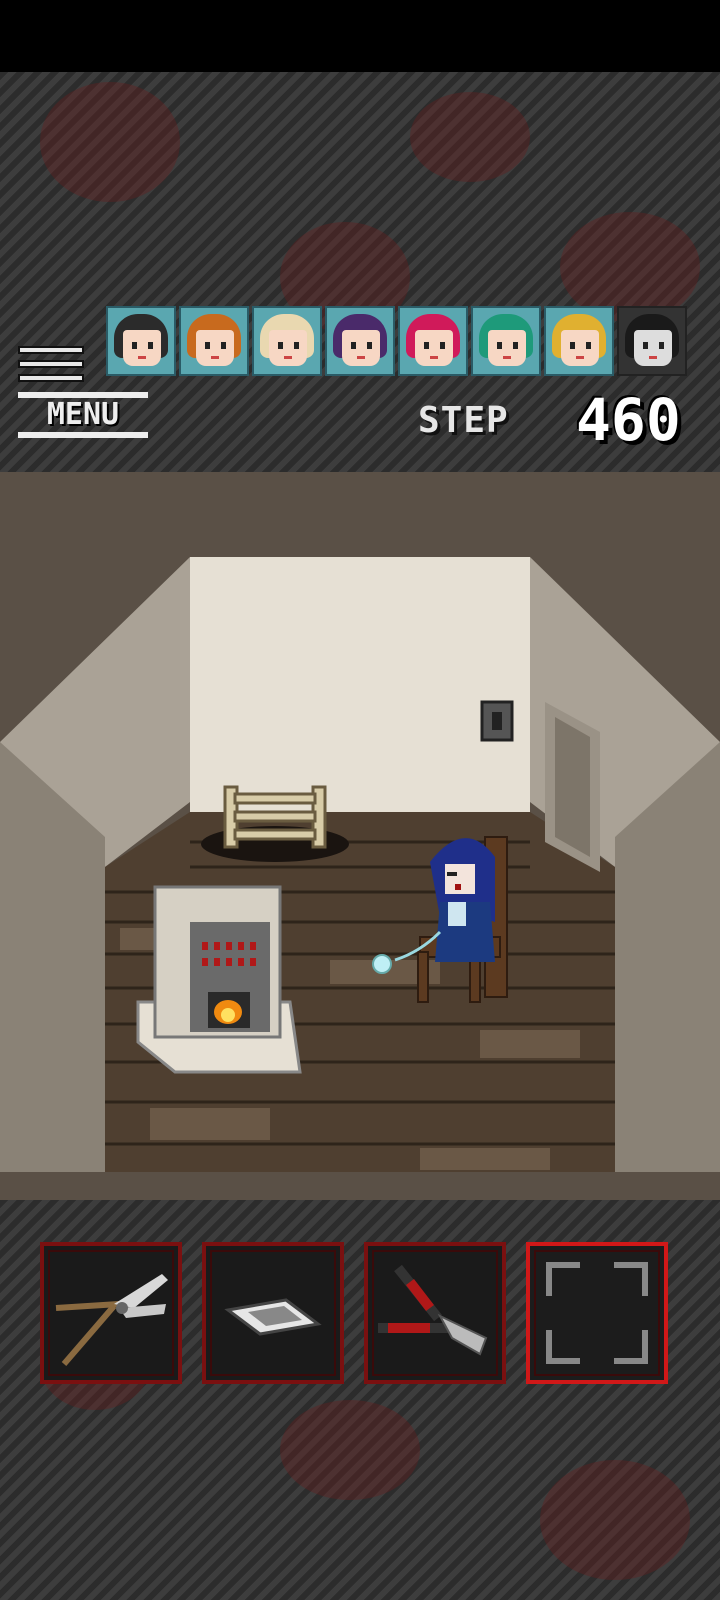 This screenshot has height=1600, width=720. What do you see at coordinates (463, 420) in the screenshot?
I see `step-label: STEP` at bounding box center [463, 420].